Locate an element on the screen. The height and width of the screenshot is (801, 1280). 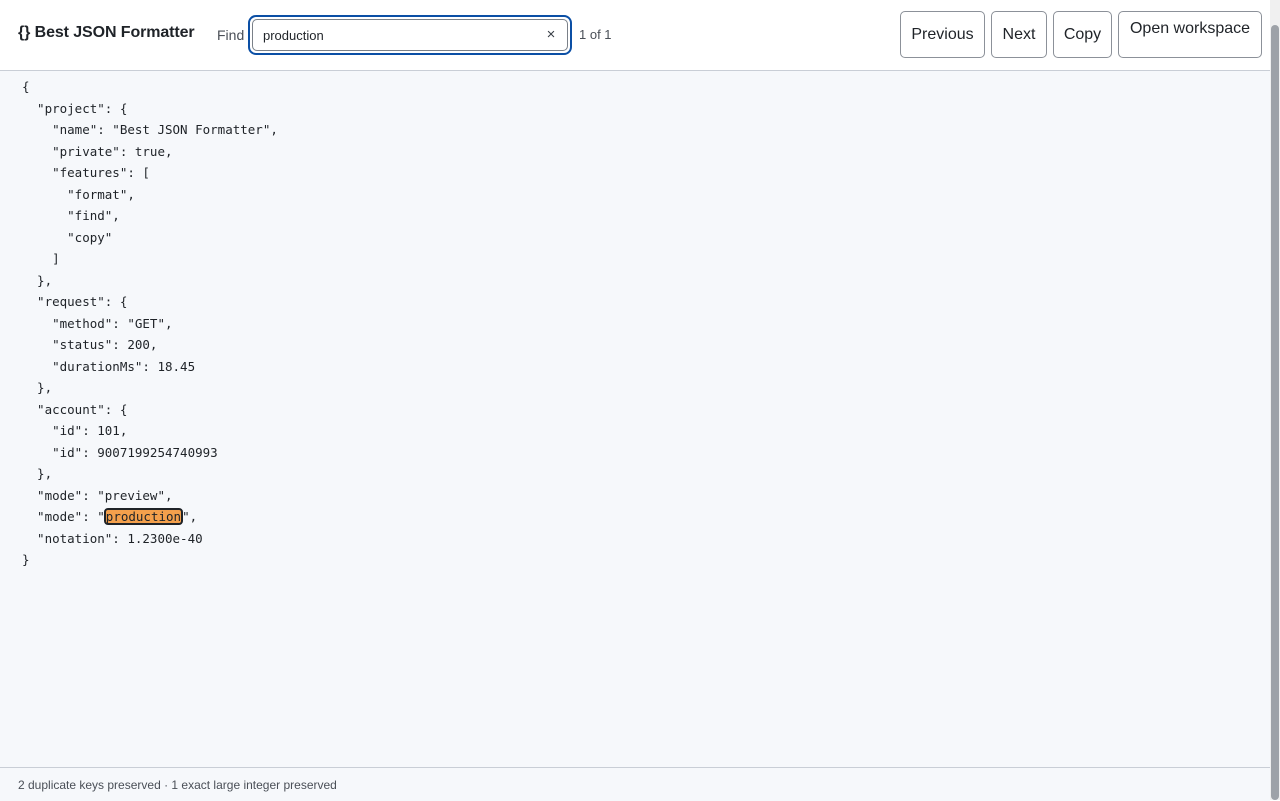
code-line: "features": [ is located at coordinates (86, 172).